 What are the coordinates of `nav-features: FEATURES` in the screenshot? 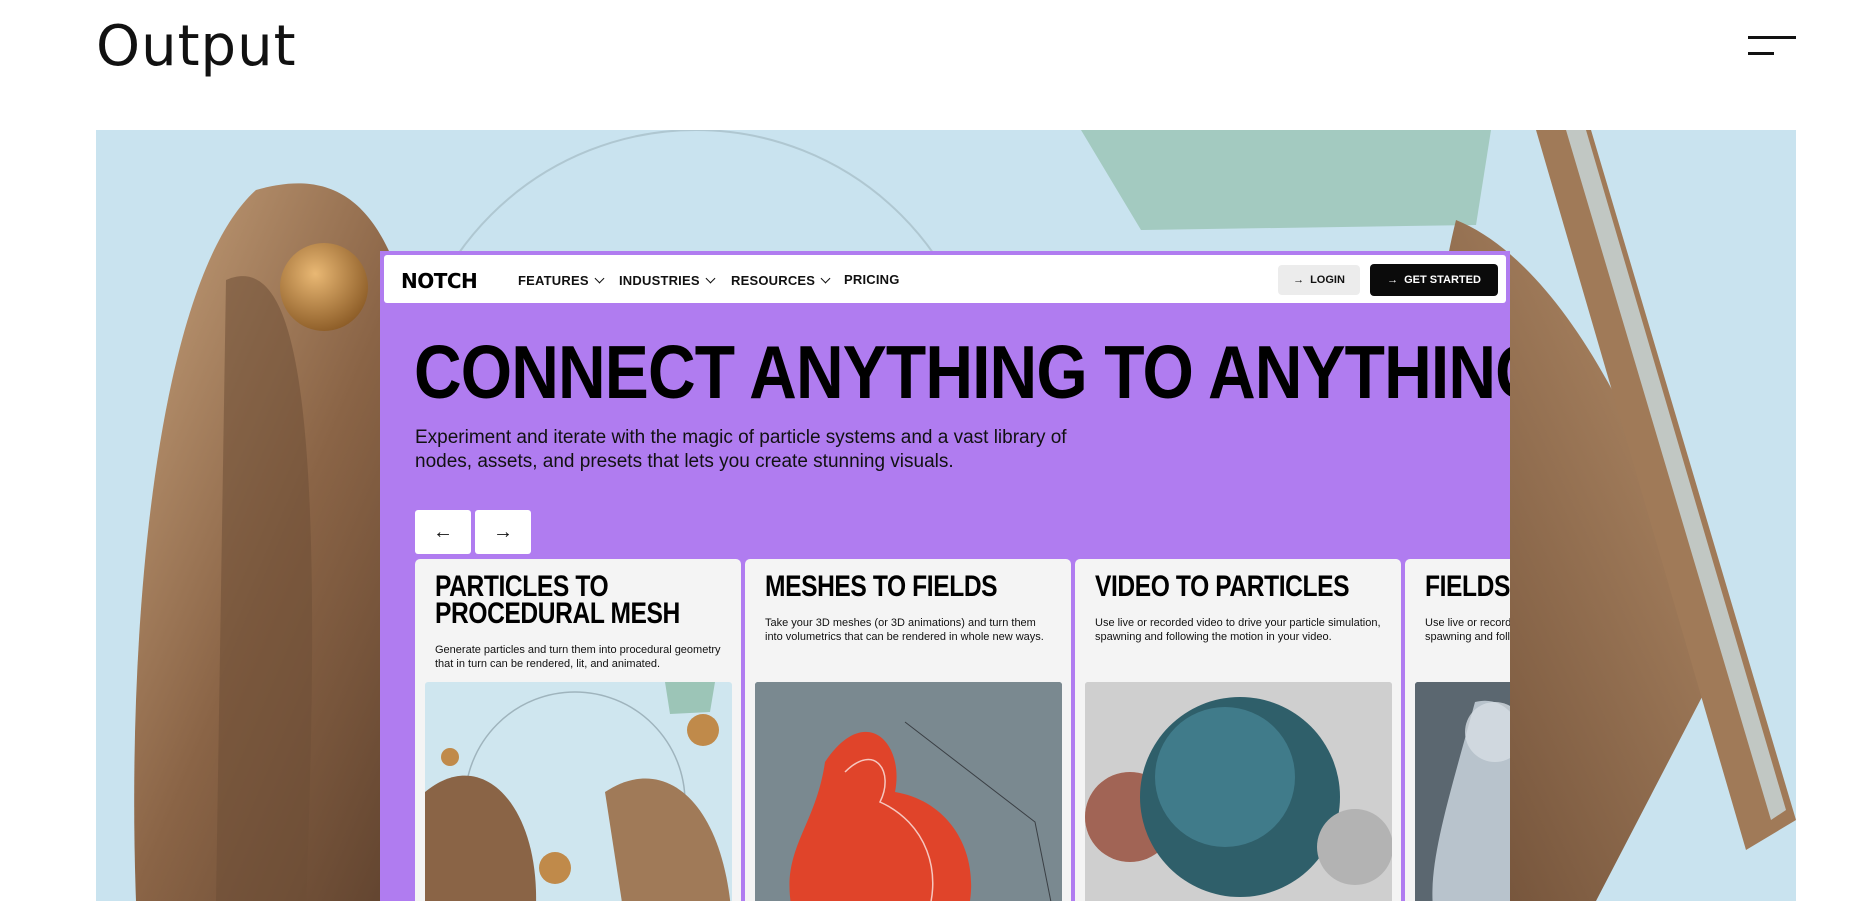 It's located at (561, 280).